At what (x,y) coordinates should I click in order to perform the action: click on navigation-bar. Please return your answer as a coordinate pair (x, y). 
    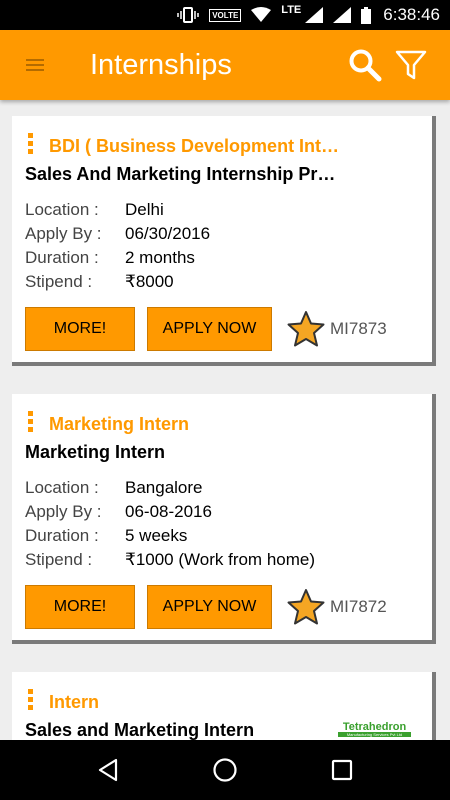
    Looking at the image, I should click on (225, 770).